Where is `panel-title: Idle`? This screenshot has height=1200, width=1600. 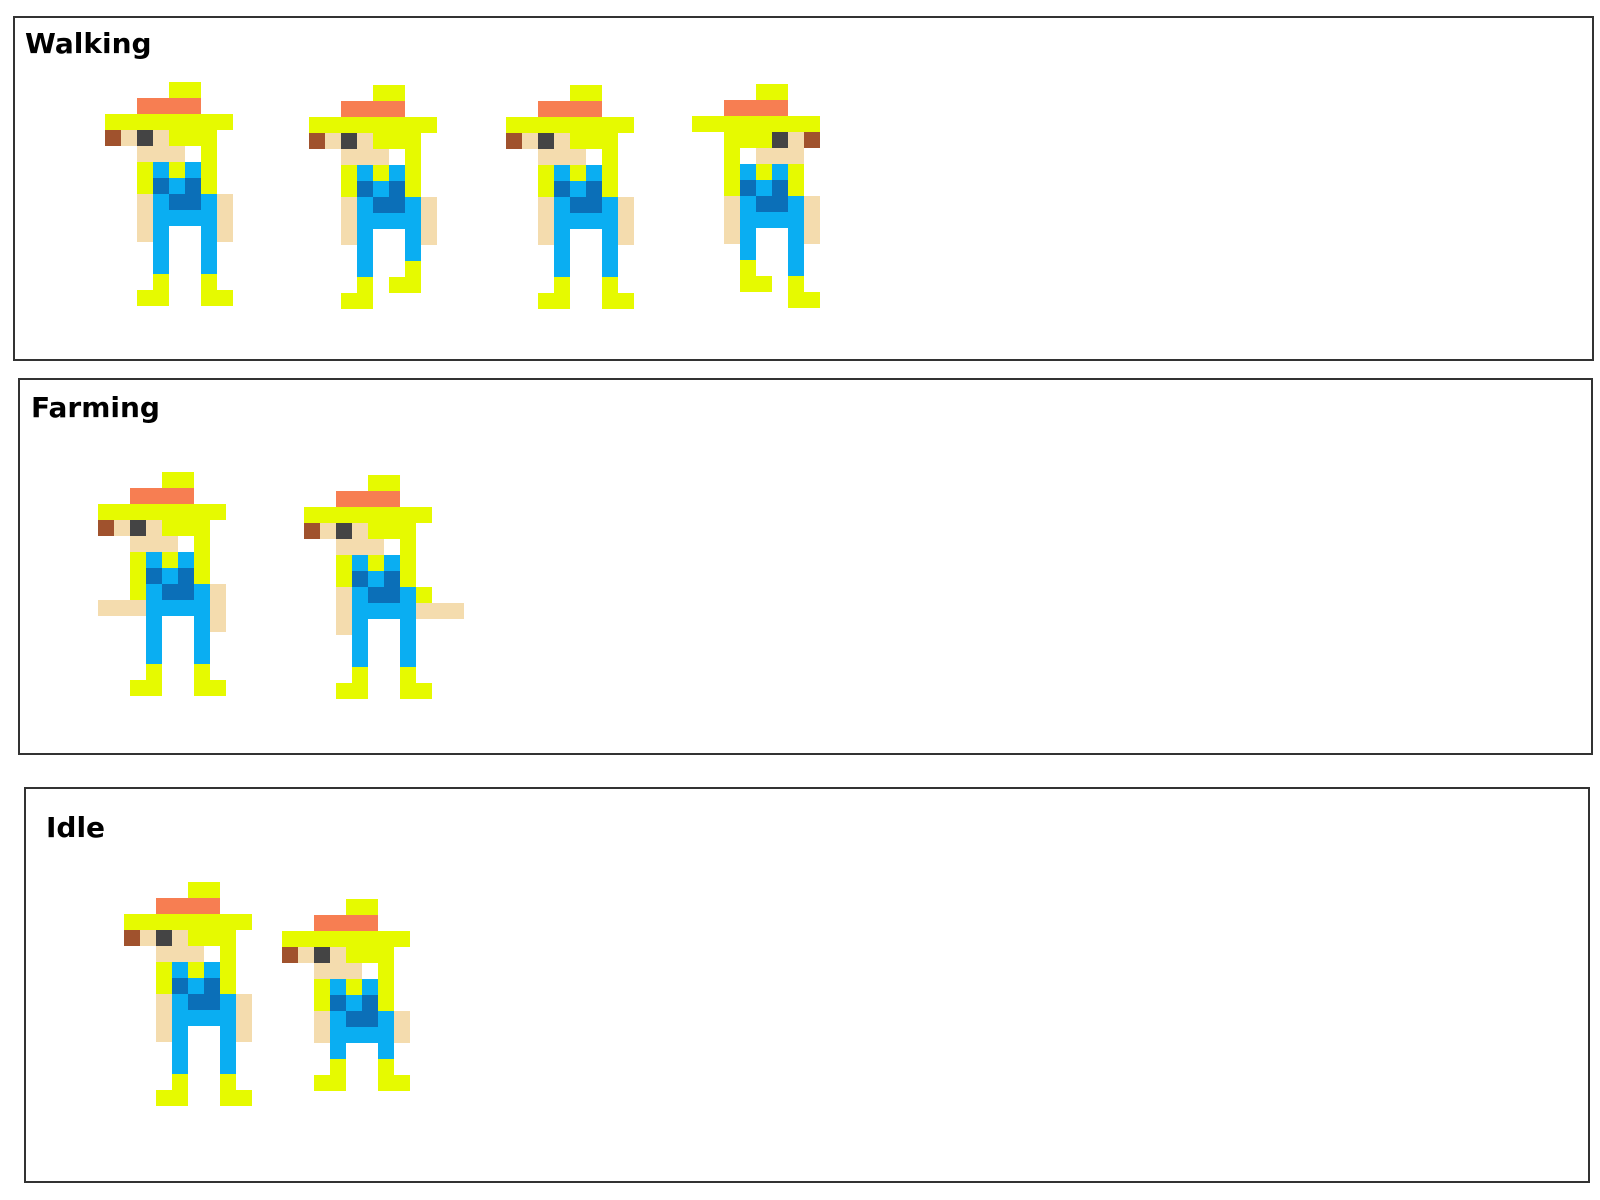 panel-title: Idle is located at coordinates (76, 827).